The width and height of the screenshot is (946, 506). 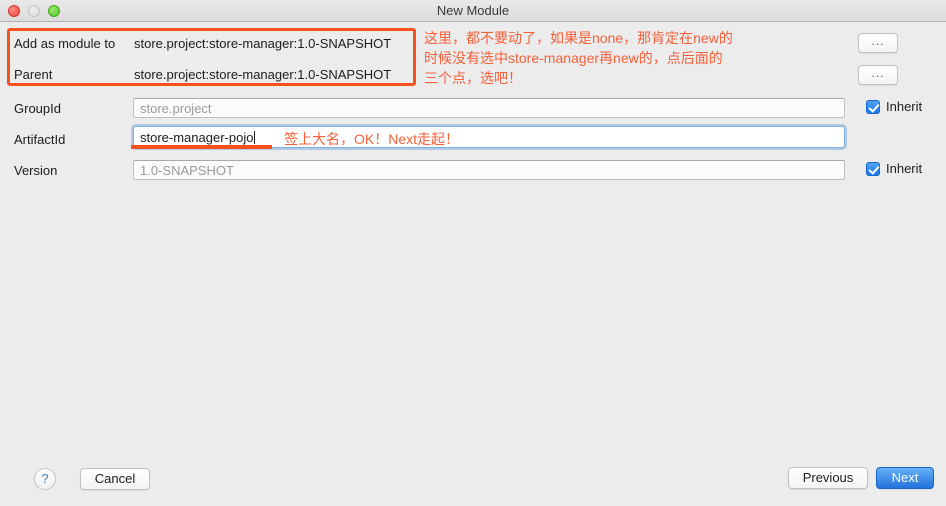 What do you see at coordinates (40, 139) in the screenshot?
I see `artifact-id-label: ArtifactId` at bounding box center [40, 139].